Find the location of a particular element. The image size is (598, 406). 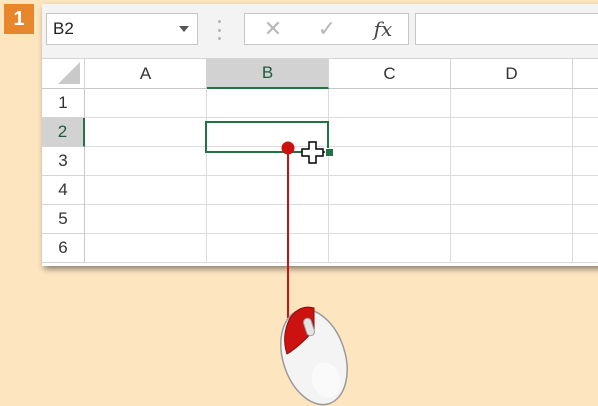

cell-e1 is located at coordinates (585, 103).